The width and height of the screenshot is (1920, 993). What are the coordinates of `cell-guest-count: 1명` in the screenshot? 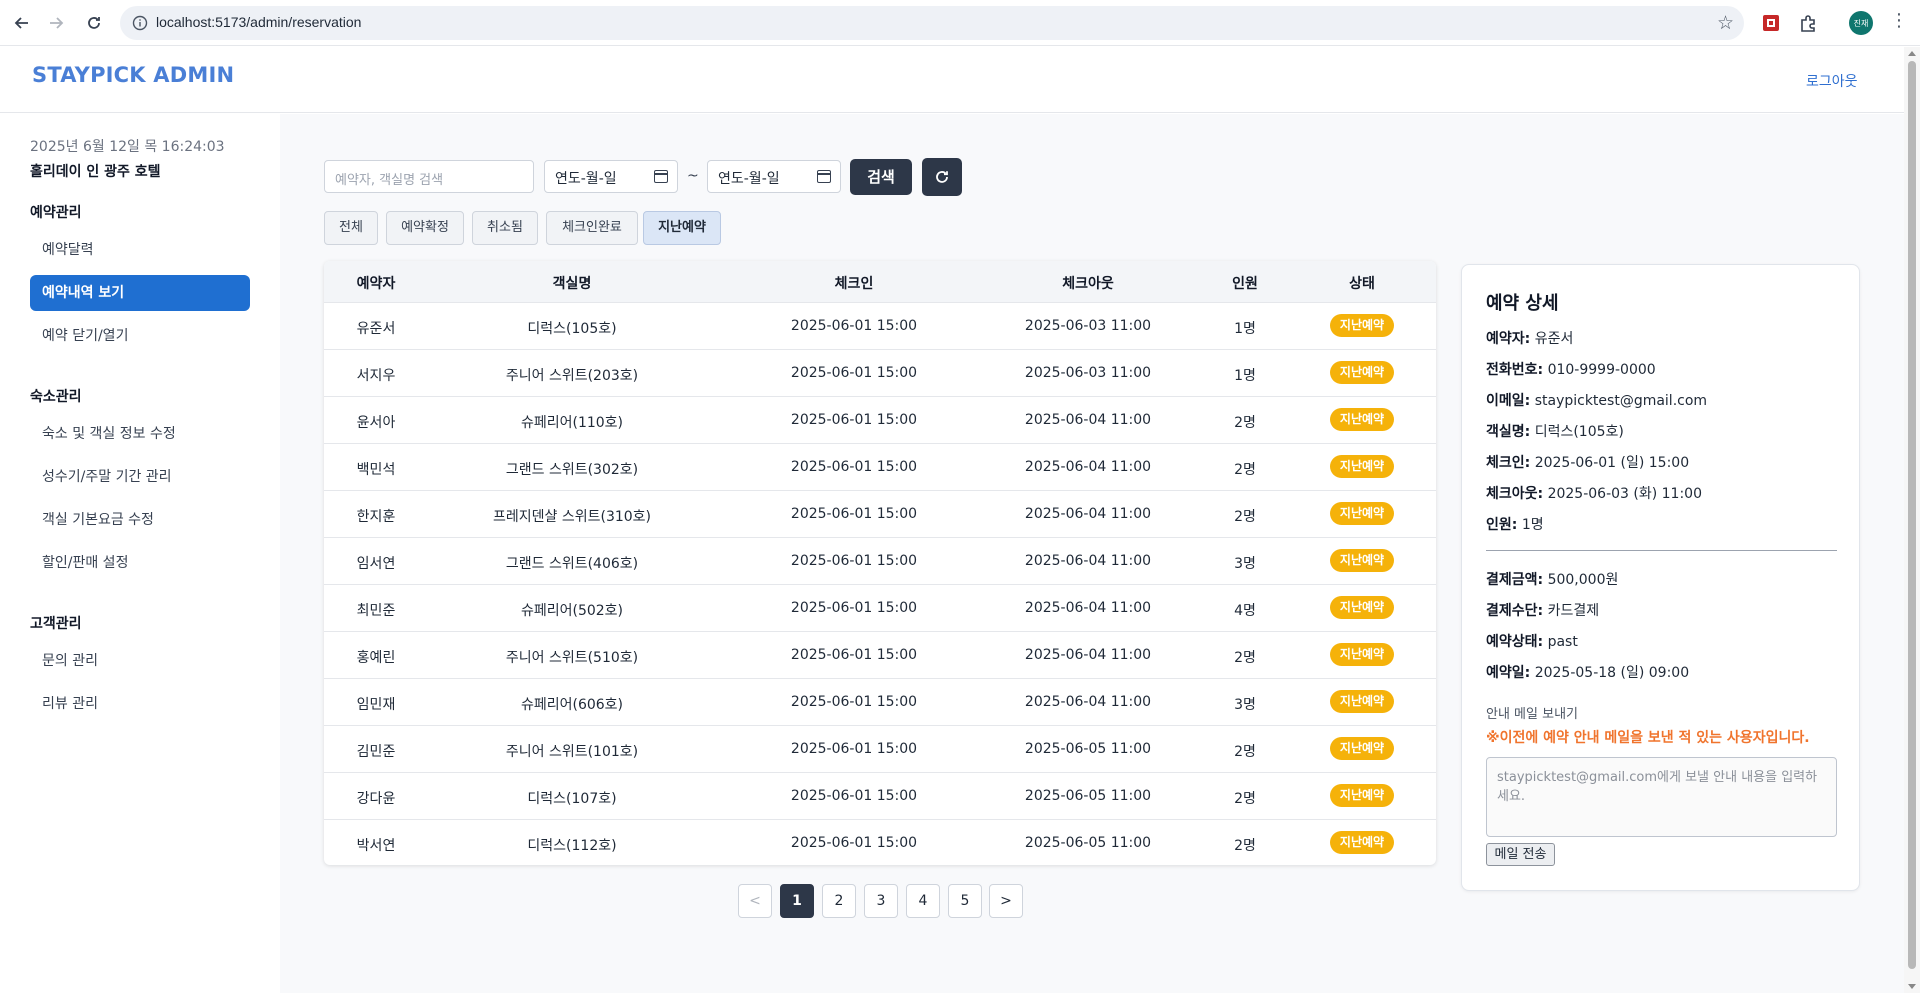 It's located at (1245, 376).